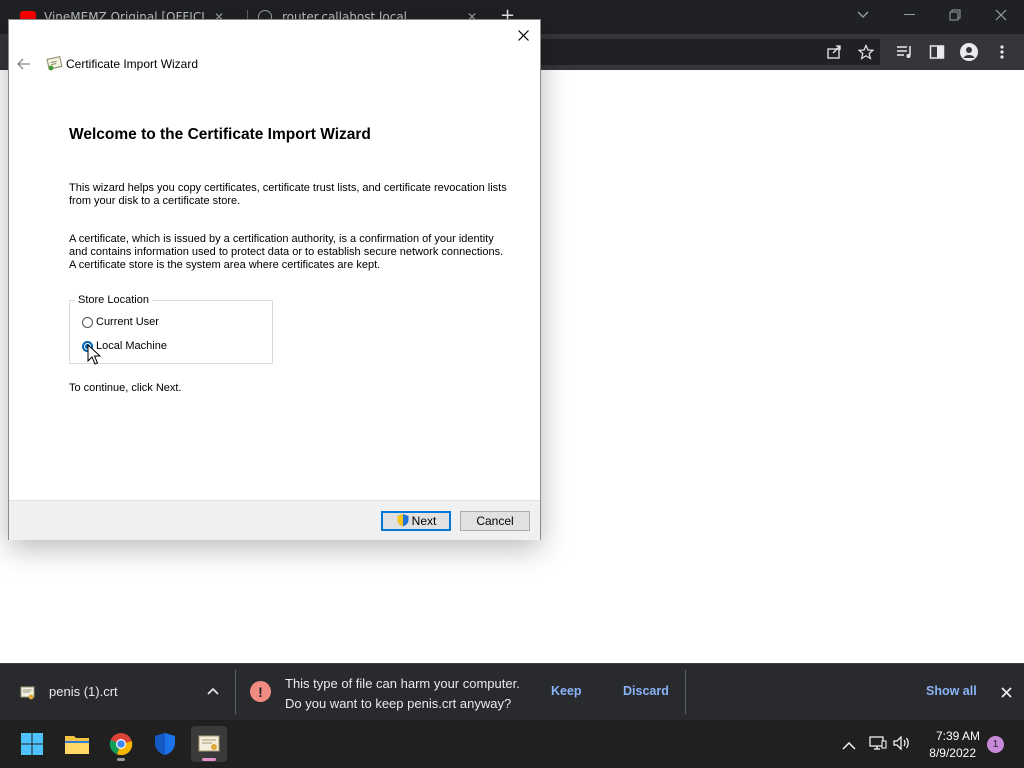  I want to click on bookmark-star-icon, so click(866, 52).